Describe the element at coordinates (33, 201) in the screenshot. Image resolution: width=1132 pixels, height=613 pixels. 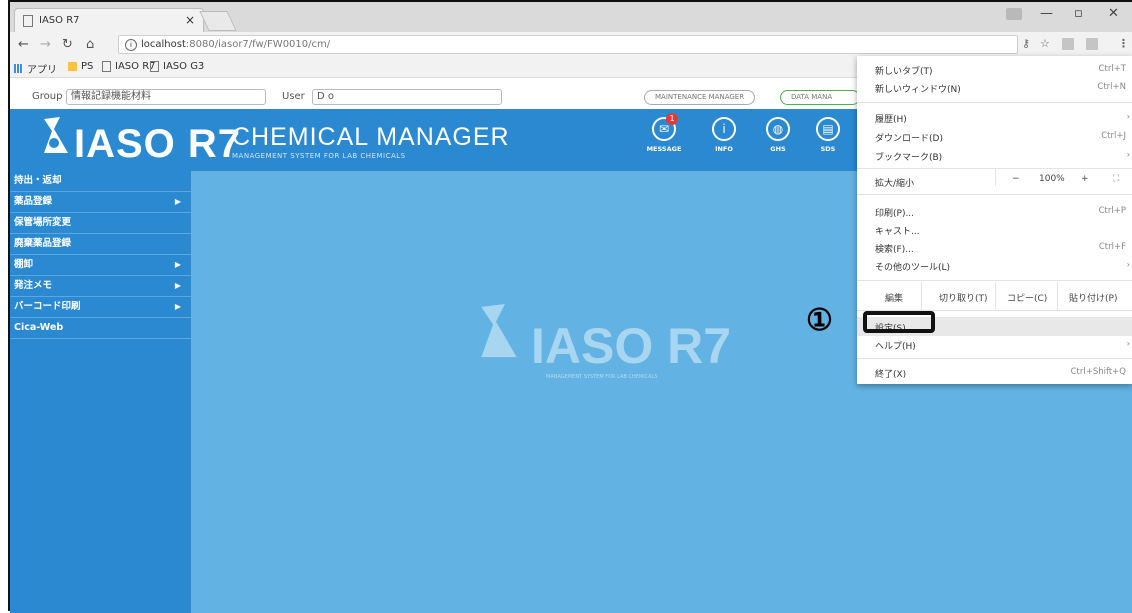
I see `sidebar-item-label: 薬品登録` at that location.